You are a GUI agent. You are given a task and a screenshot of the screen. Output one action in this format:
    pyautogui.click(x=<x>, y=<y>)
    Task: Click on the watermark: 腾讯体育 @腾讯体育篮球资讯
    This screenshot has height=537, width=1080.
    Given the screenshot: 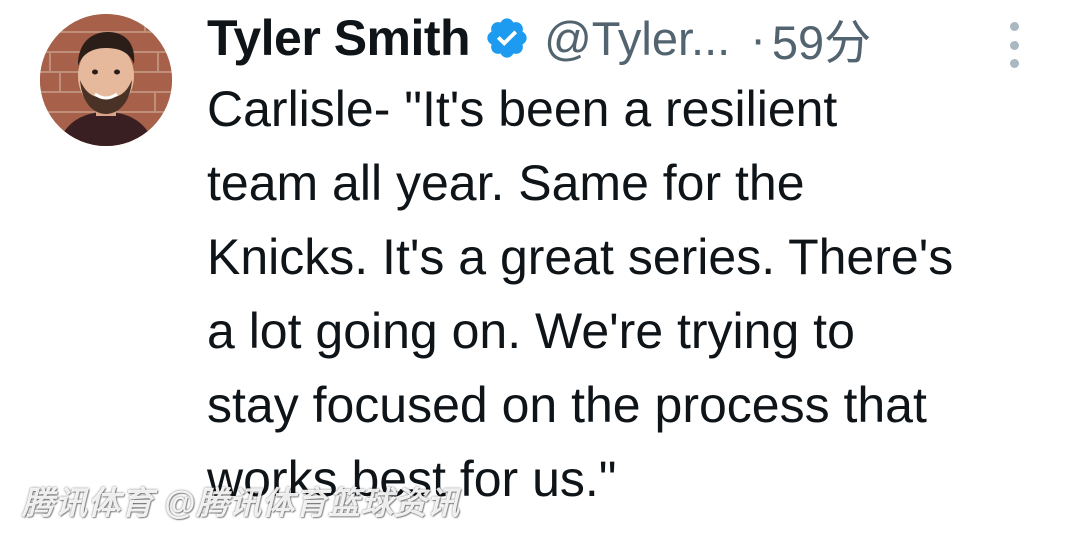 What is the action you would take?
    pyautogui.click(x=241, y=503)
    